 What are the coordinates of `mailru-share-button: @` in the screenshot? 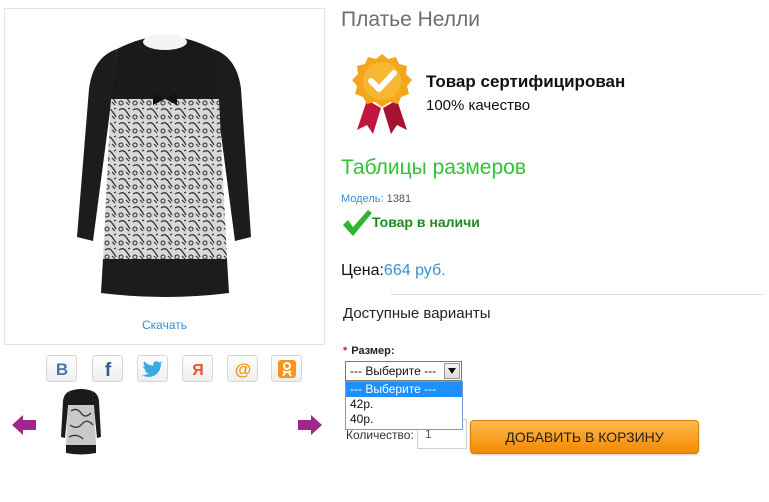 It's located at (242, 368).